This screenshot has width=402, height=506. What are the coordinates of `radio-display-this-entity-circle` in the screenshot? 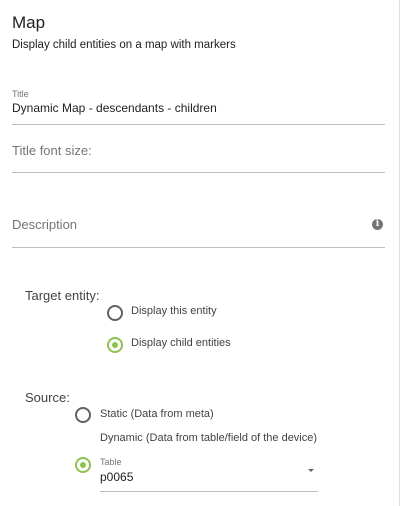 It's located at (115, 313).